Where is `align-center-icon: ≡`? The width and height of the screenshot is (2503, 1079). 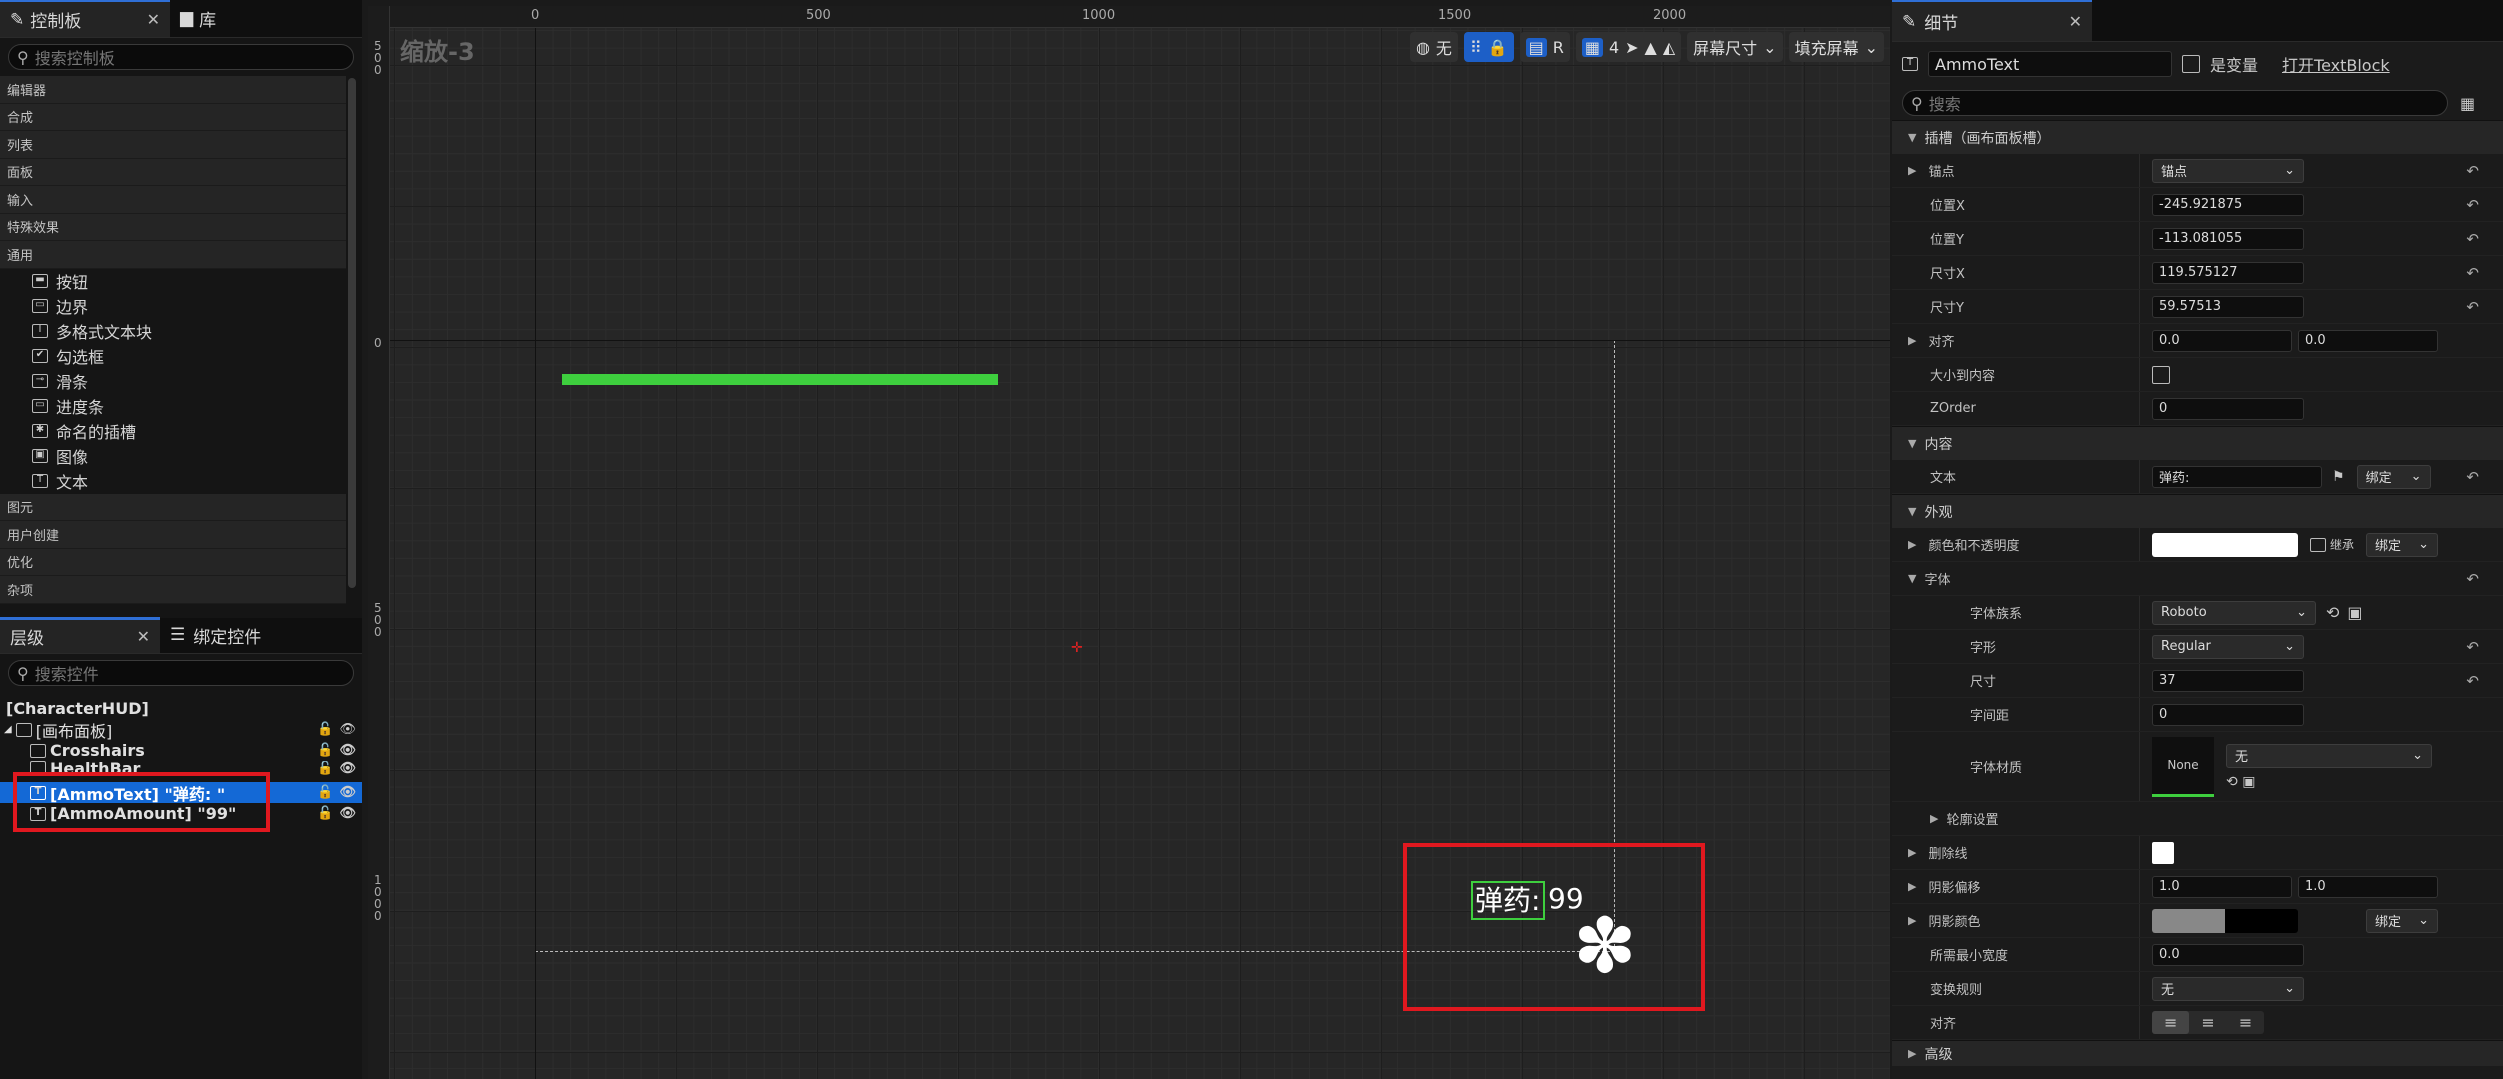 align-center-icon: ≡ is located at coordinates (2207, 1022).